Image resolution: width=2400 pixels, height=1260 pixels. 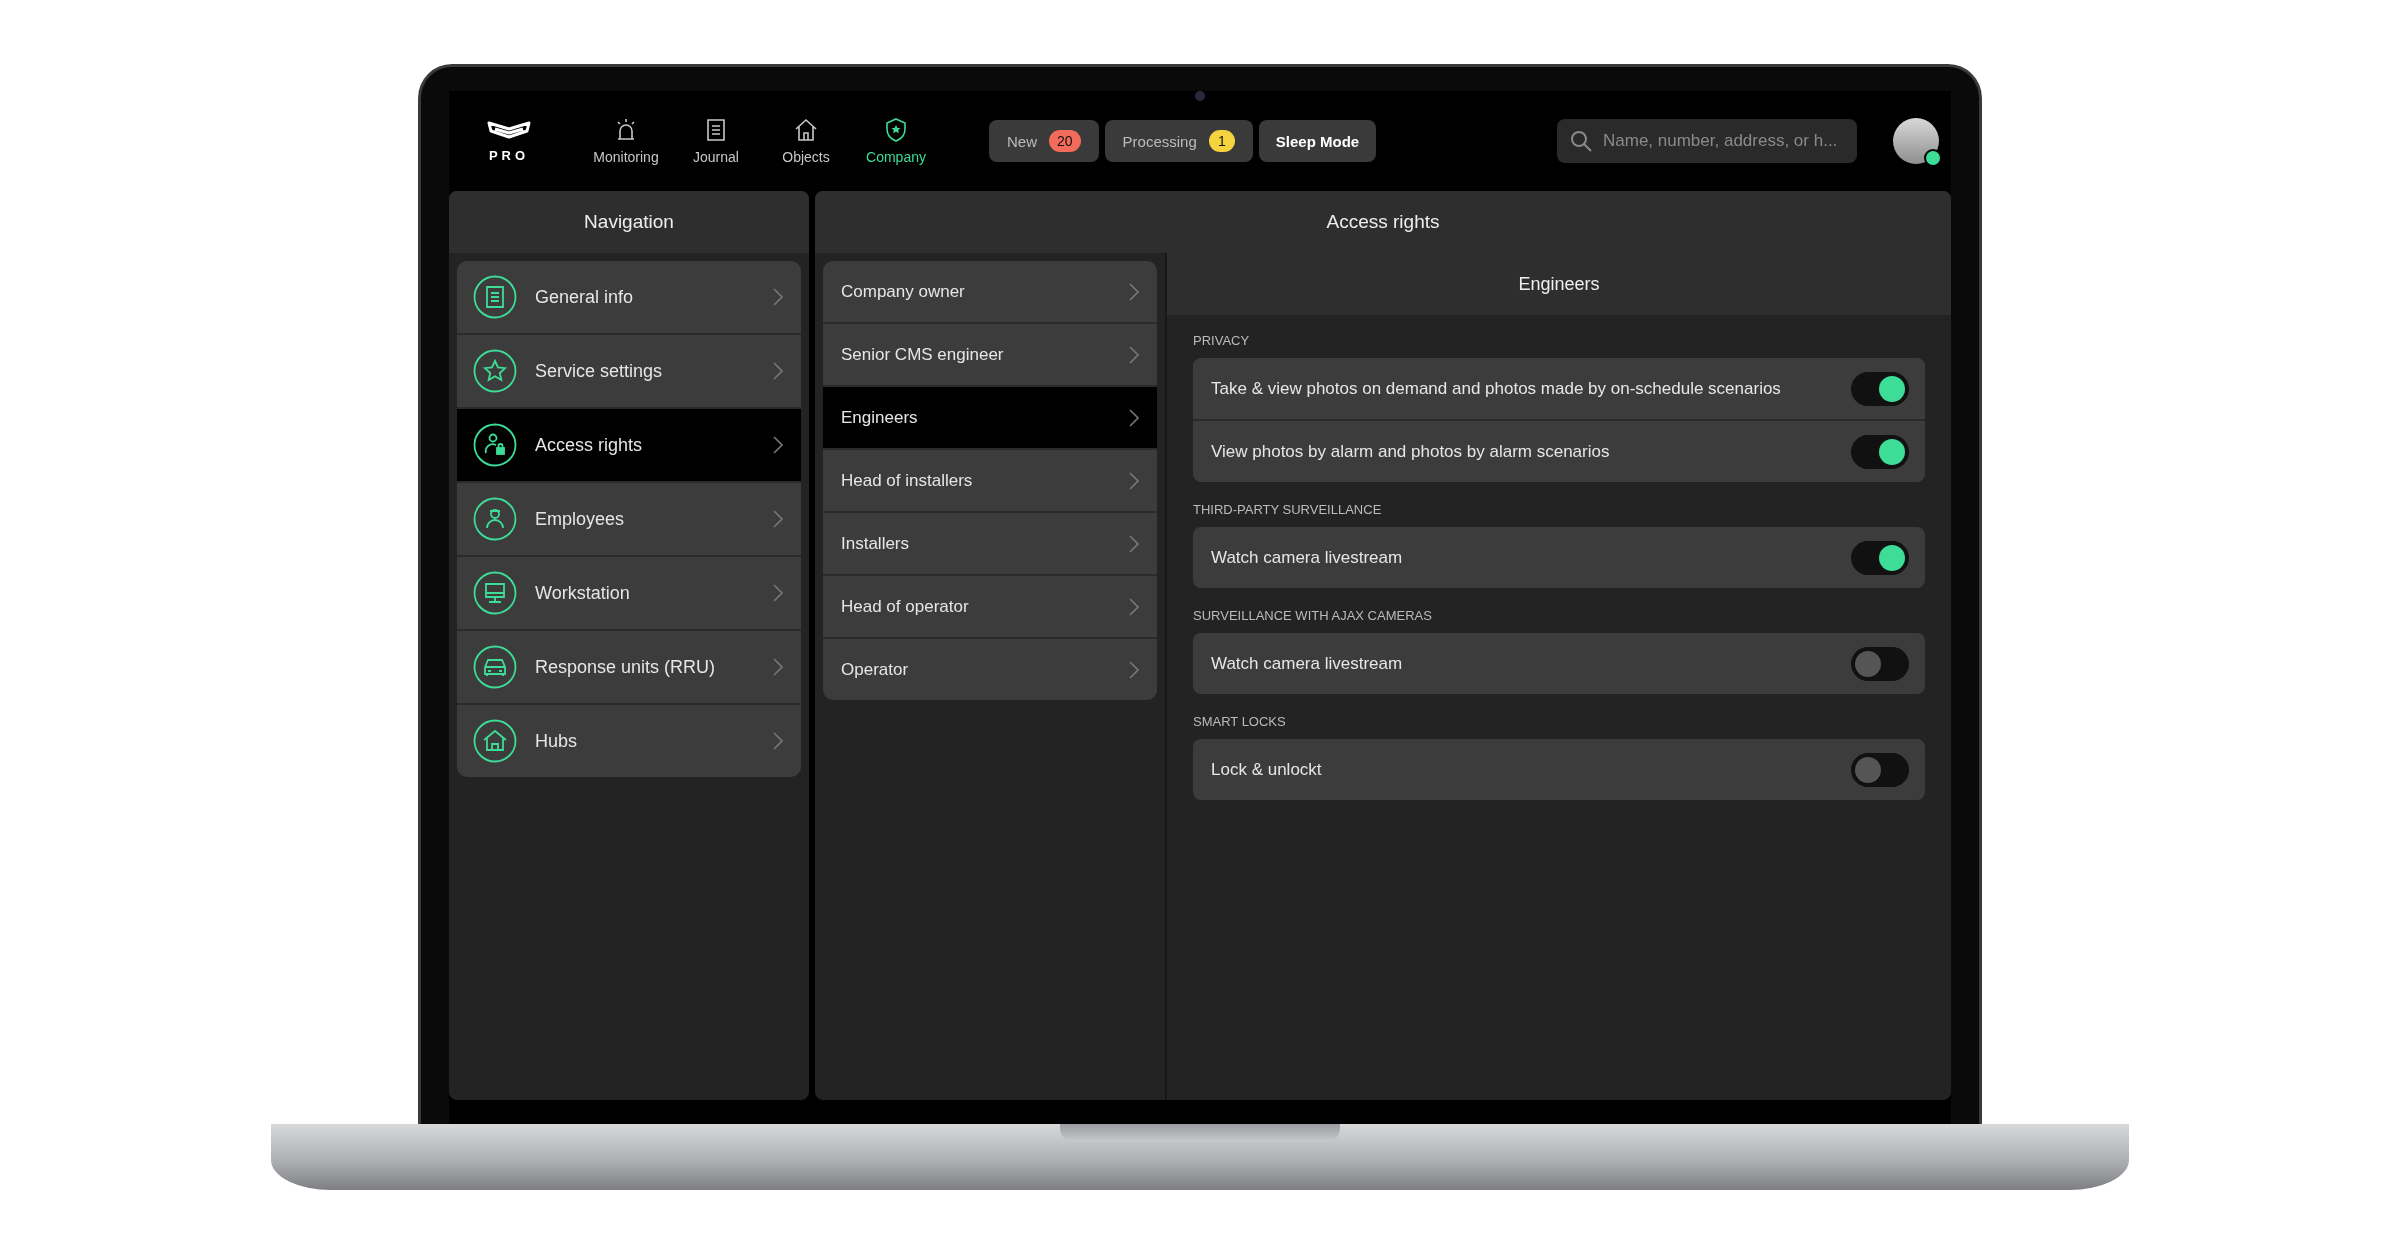 I want to click on section-heading: THIRD-PARTY SURVEILLANCE, so click(x=1288, y=509).